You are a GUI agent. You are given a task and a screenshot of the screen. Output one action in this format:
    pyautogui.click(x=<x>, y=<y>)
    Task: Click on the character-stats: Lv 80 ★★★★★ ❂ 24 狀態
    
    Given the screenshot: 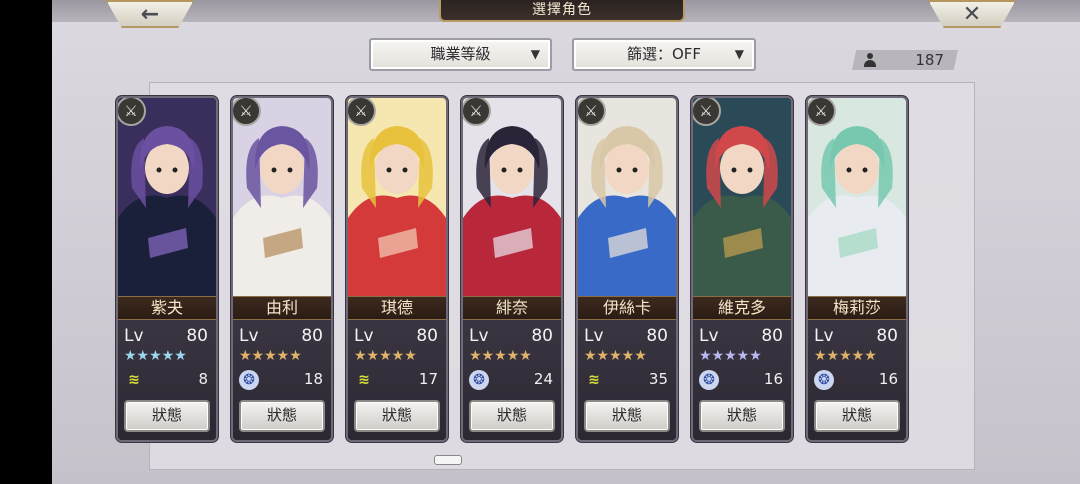 What is the action you would take?
    pyautogui.click(x=512, y=380)
    